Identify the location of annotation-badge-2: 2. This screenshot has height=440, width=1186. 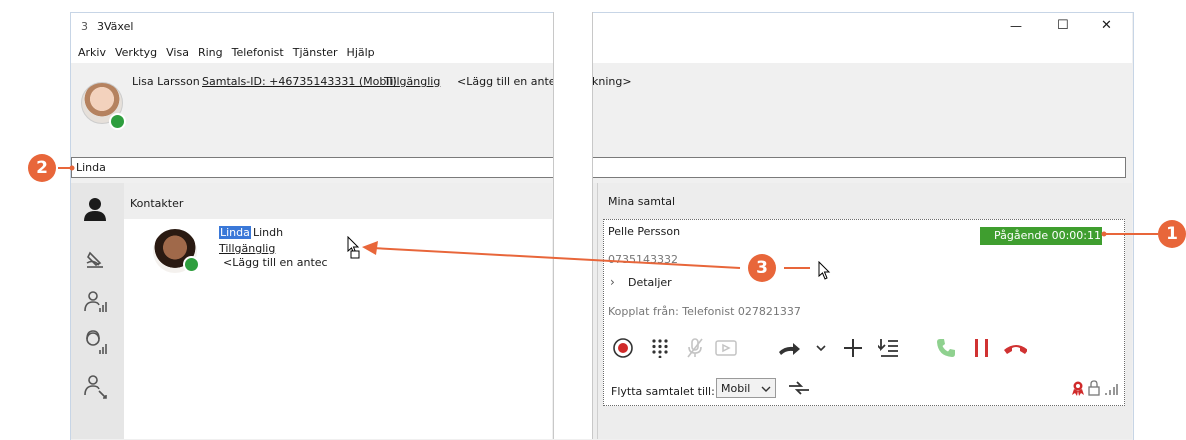
(42, 168).